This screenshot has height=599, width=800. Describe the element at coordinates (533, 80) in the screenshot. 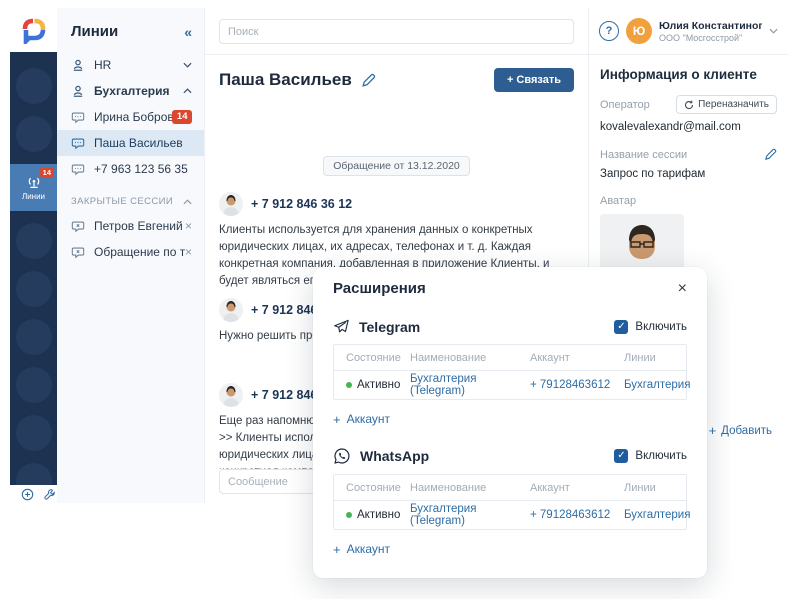

I see `link-client-button: + Связать` at that location.